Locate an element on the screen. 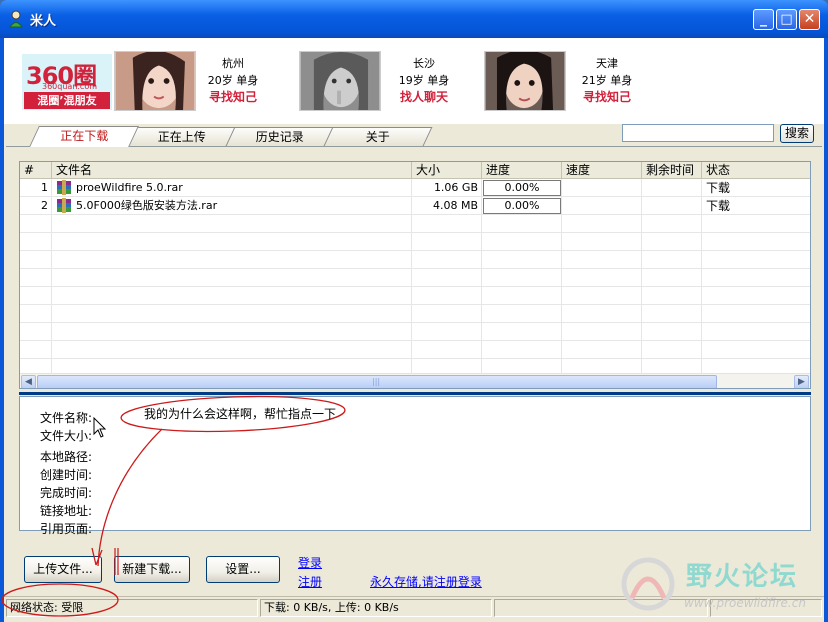 The width and height of the screenshot is (828, 622). remaining-time is located at coordinates (673, 188).